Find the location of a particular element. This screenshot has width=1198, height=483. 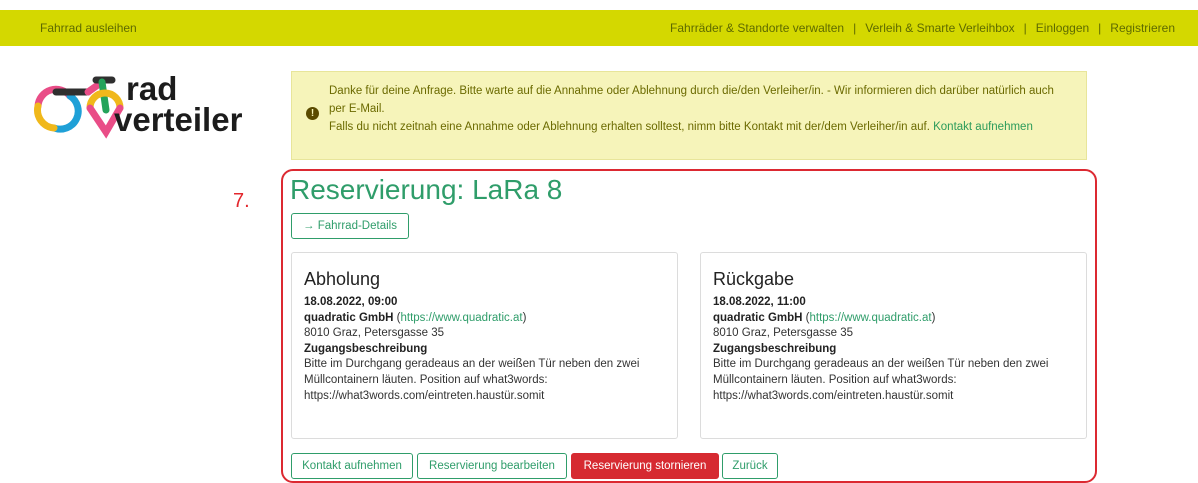

step-marker: 7. is located at coordinates (241, 201).